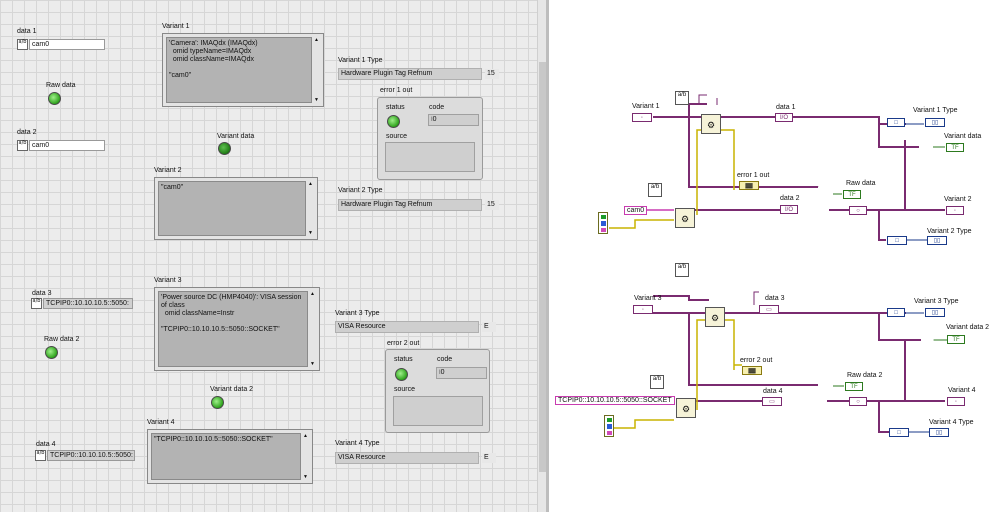 The width and height of the screenshot is (998, 512). What do you see at coordinates (648, 298) in the screenshot?
I see `bd-variant3-label: Variant 3` at bounding box center [648, 298].